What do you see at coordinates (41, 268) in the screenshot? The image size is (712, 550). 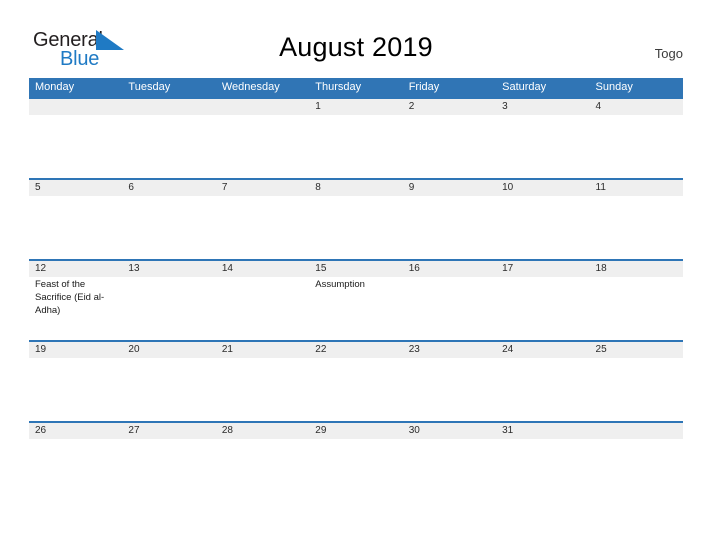 I see `day-number: 12` at bounding box center [41, 268].